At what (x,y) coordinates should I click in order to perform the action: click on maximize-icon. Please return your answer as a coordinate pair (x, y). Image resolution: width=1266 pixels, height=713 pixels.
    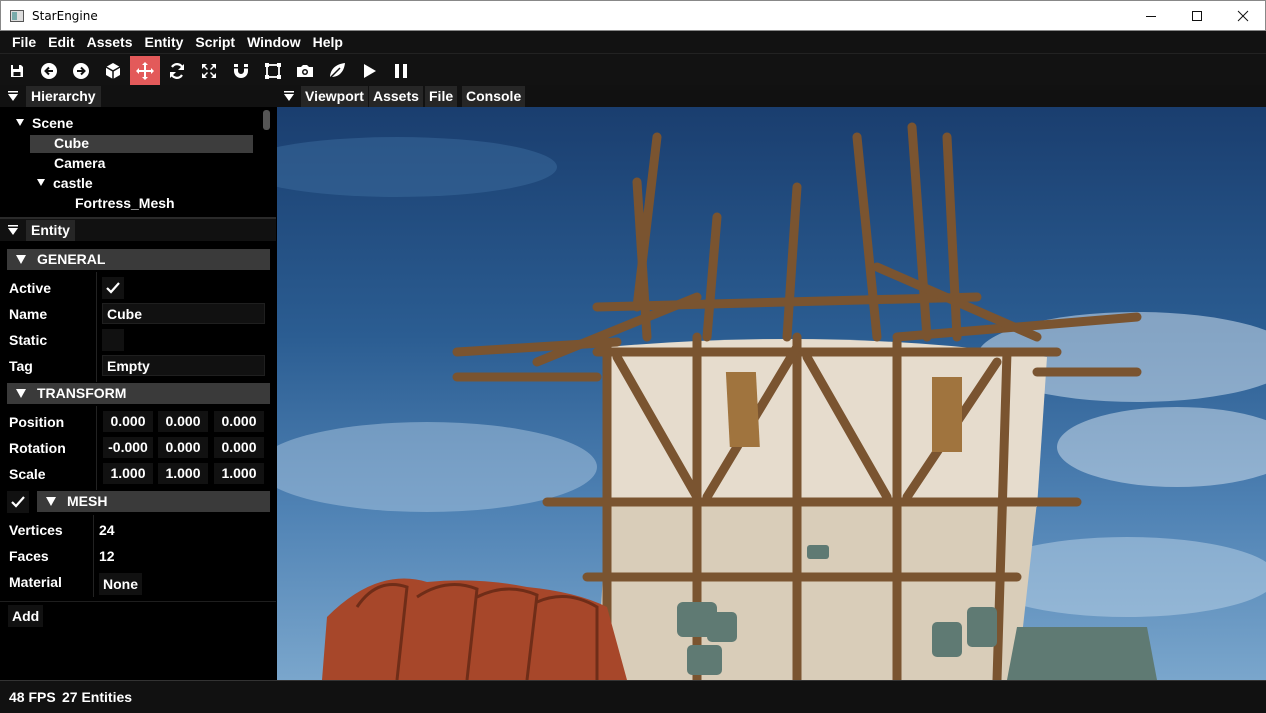
    Looking at the image, I should click on (1197, 16).